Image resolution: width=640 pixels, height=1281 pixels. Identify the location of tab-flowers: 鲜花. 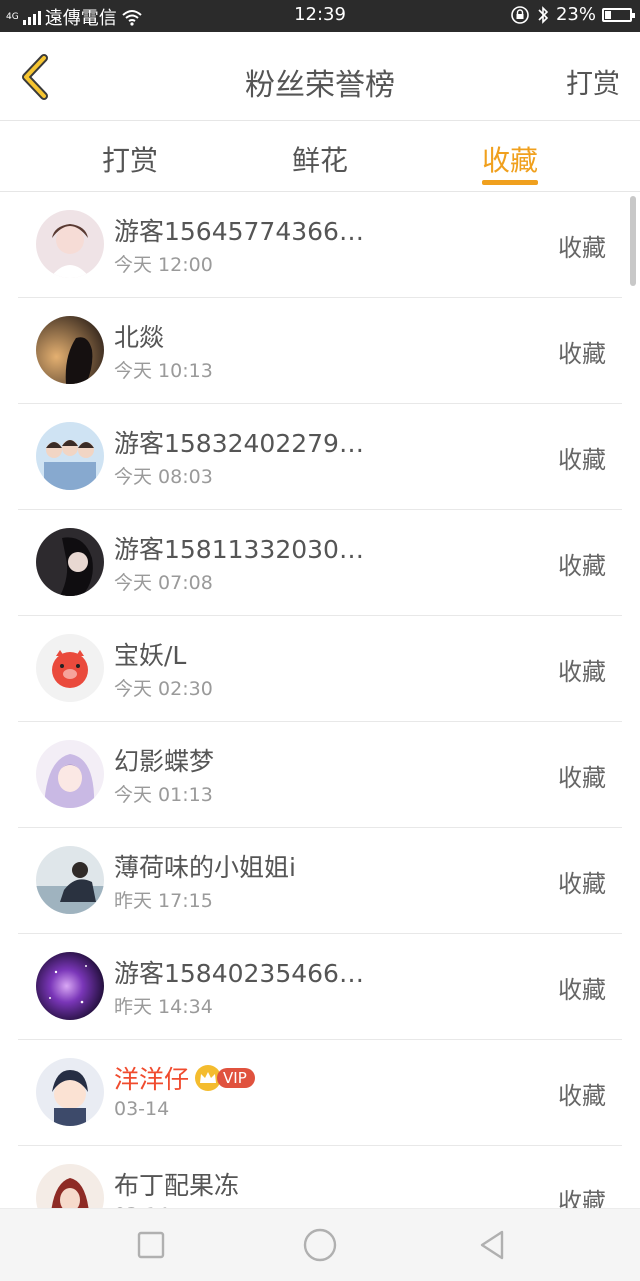
(320, 159).